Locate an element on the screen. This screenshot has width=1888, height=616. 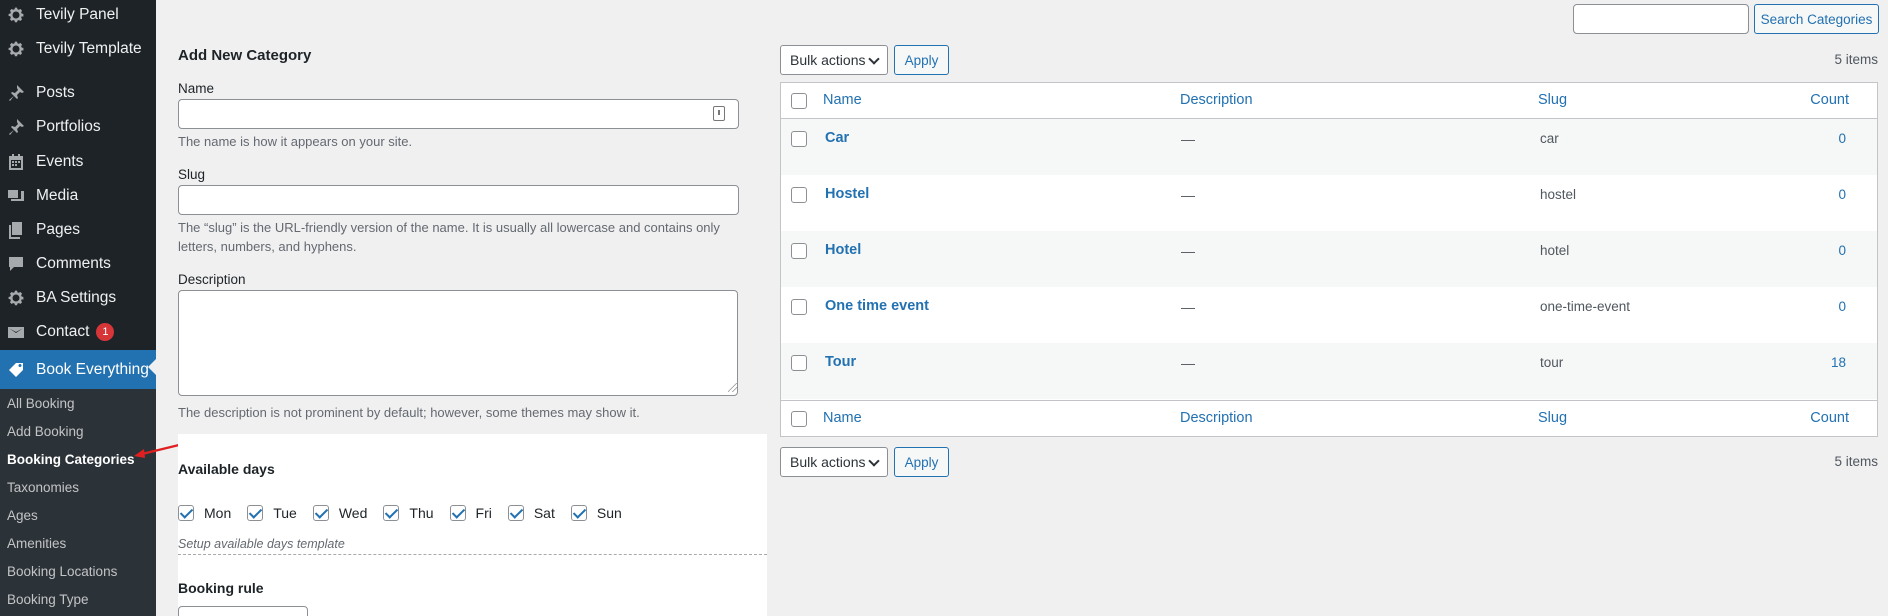
day-sun: Sun is located at coordinates (596, 513).